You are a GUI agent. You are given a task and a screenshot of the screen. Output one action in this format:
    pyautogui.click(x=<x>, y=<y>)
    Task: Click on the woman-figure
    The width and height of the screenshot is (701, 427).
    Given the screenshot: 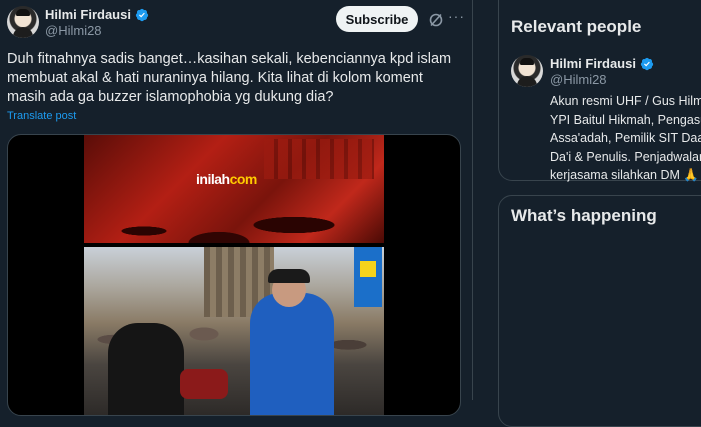 What is the action you would take?
    pyautogui.click(x=146, y=369)
    